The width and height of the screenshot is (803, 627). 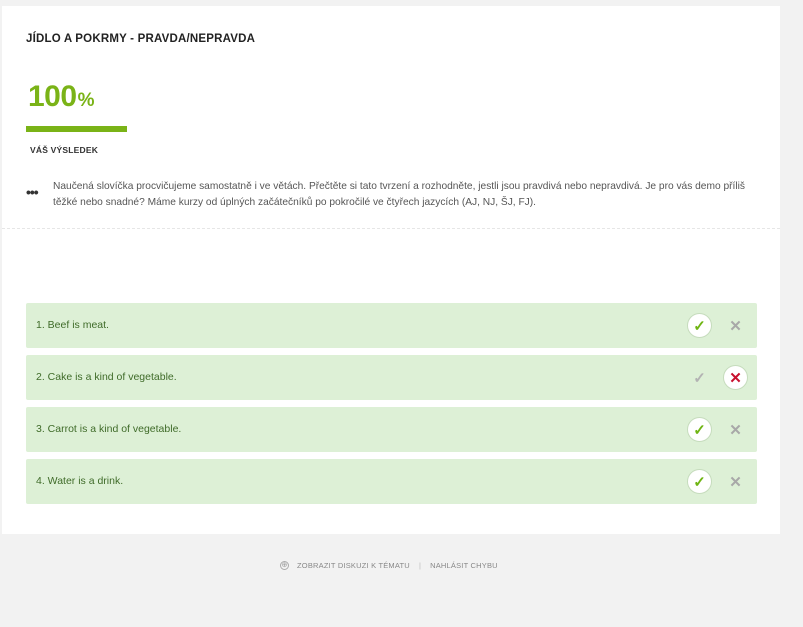 What do you see at coordinates (64, 150) in the screenshot?
I see `result-label: VÁŠ VÝSLEDEK` at bounding box center [64, 150].